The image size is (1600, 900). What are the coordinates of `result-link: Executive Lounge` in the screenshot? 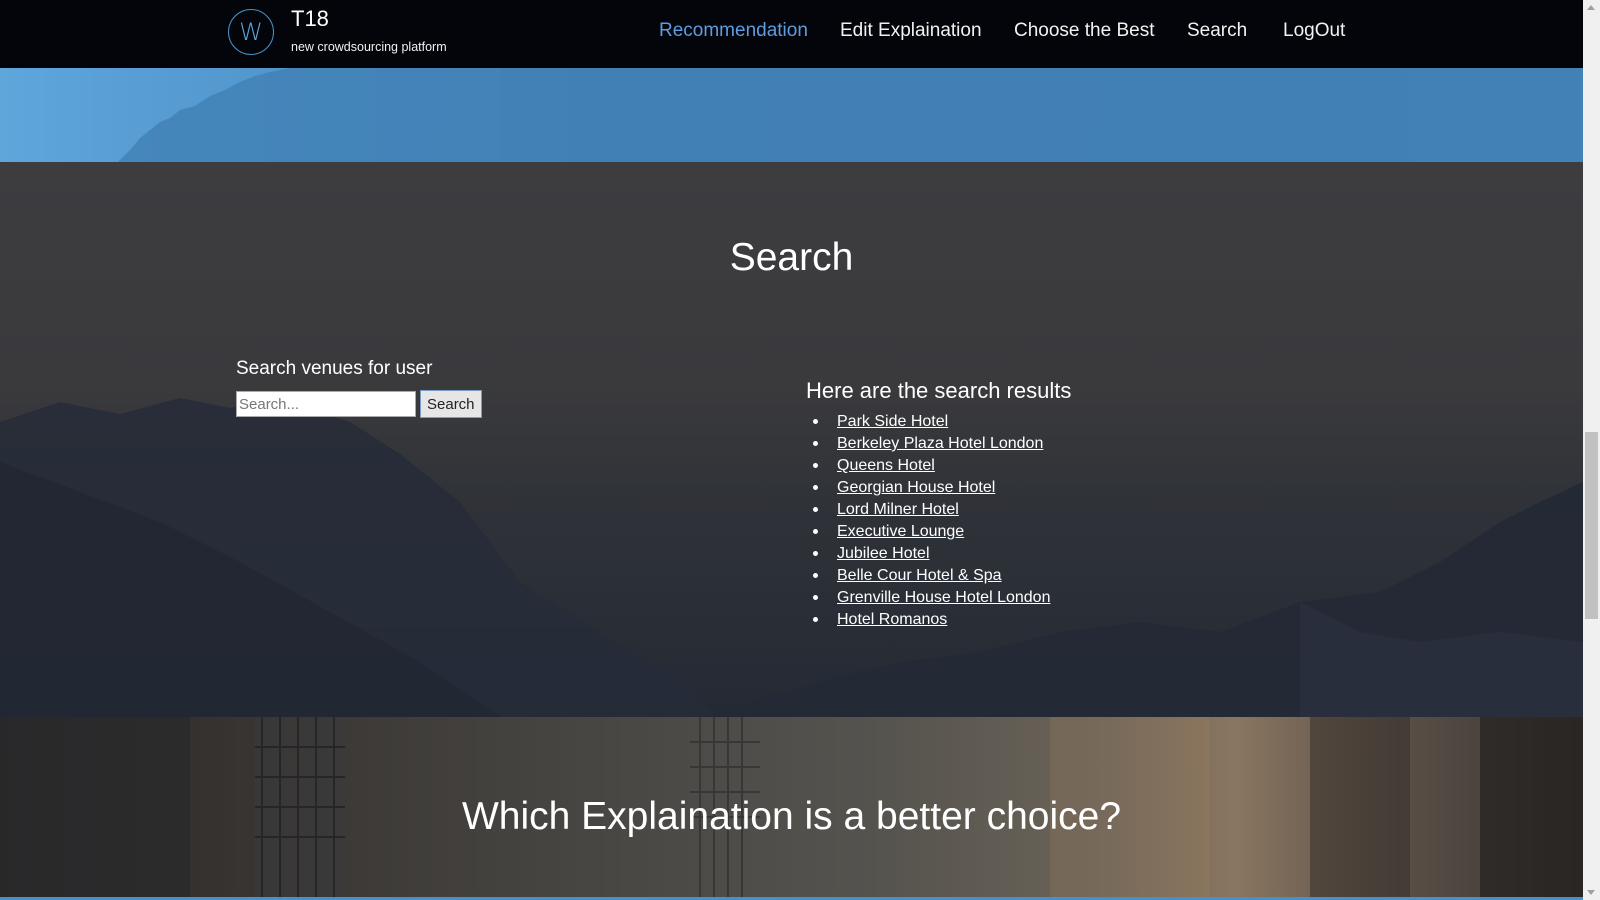 It's located at (900, 531).